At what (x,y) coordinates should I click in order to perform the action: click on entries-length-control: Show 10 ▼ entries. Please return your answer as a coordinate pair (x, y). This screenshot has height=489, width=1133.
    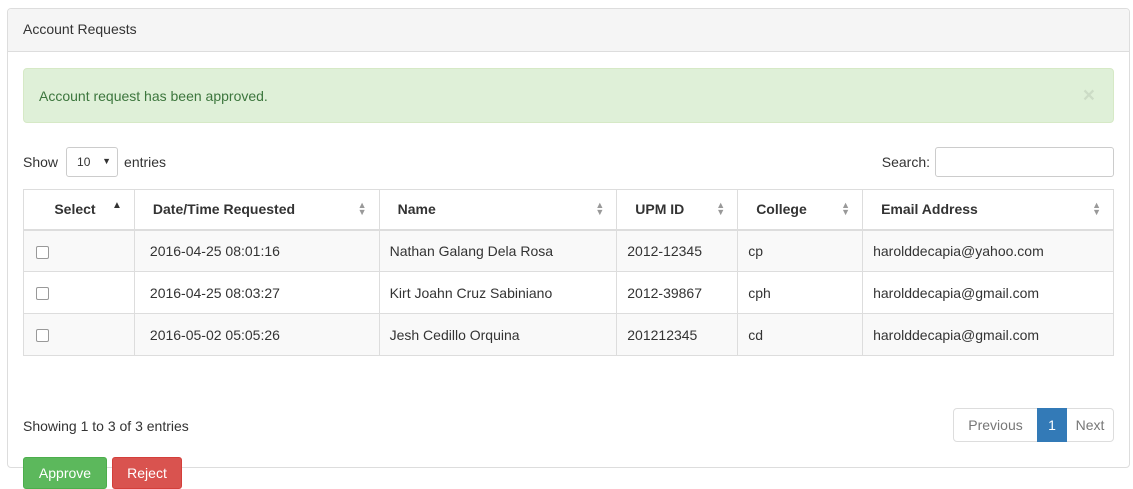
    Looking at the image, I should click on (94, 162).